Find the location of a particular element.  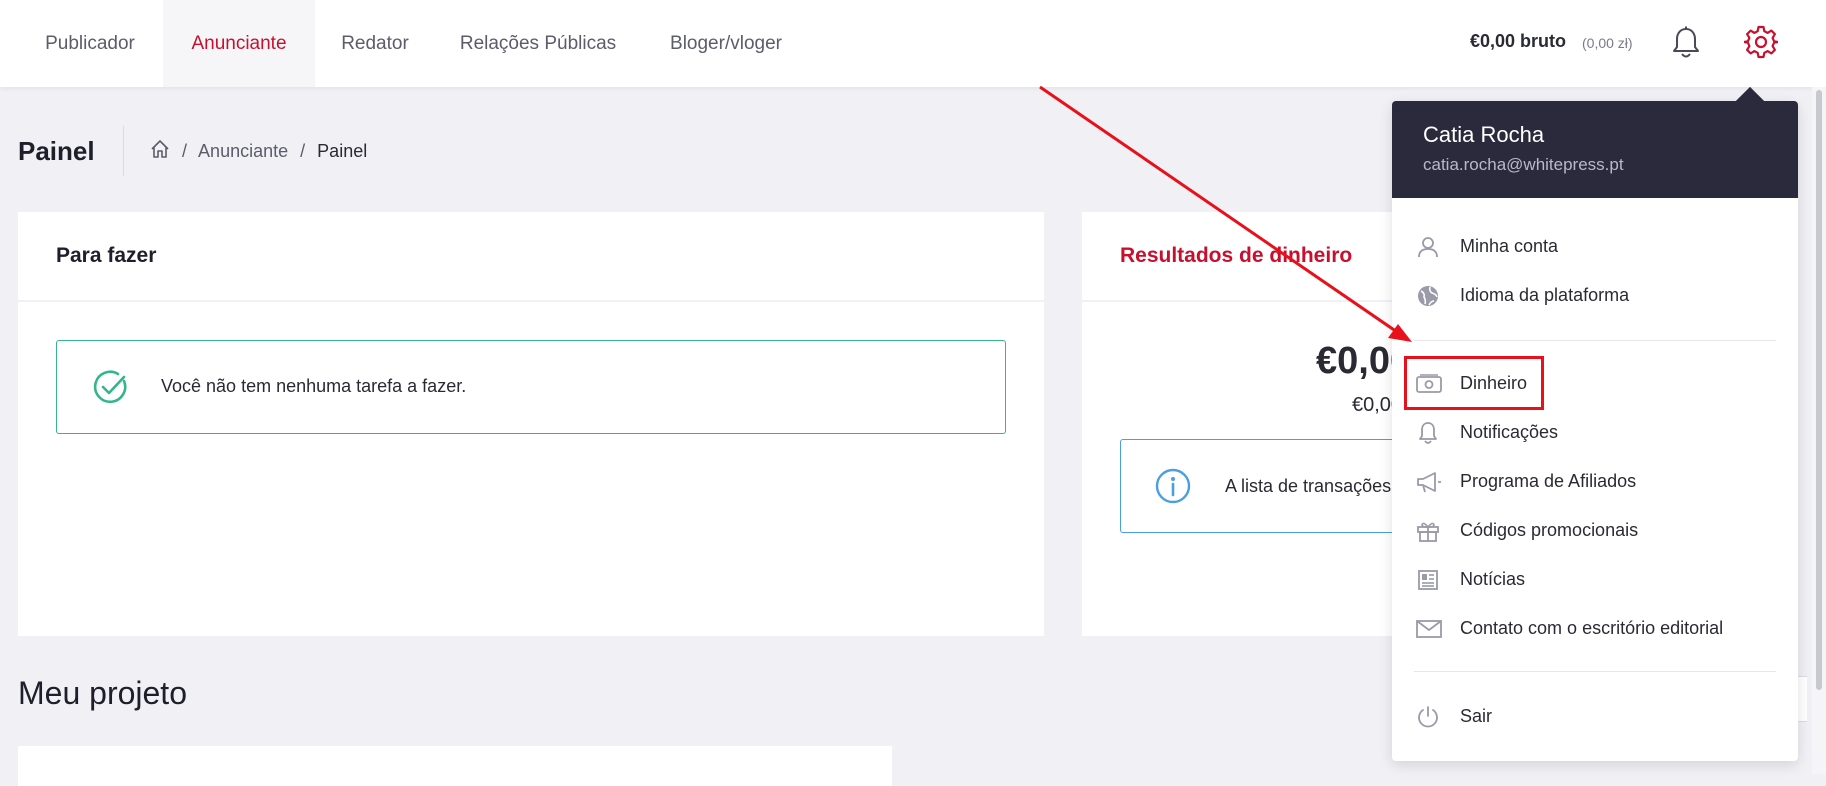

menu-item-idioma: Idioma da plataforma is located at coordinates (1595, 296).